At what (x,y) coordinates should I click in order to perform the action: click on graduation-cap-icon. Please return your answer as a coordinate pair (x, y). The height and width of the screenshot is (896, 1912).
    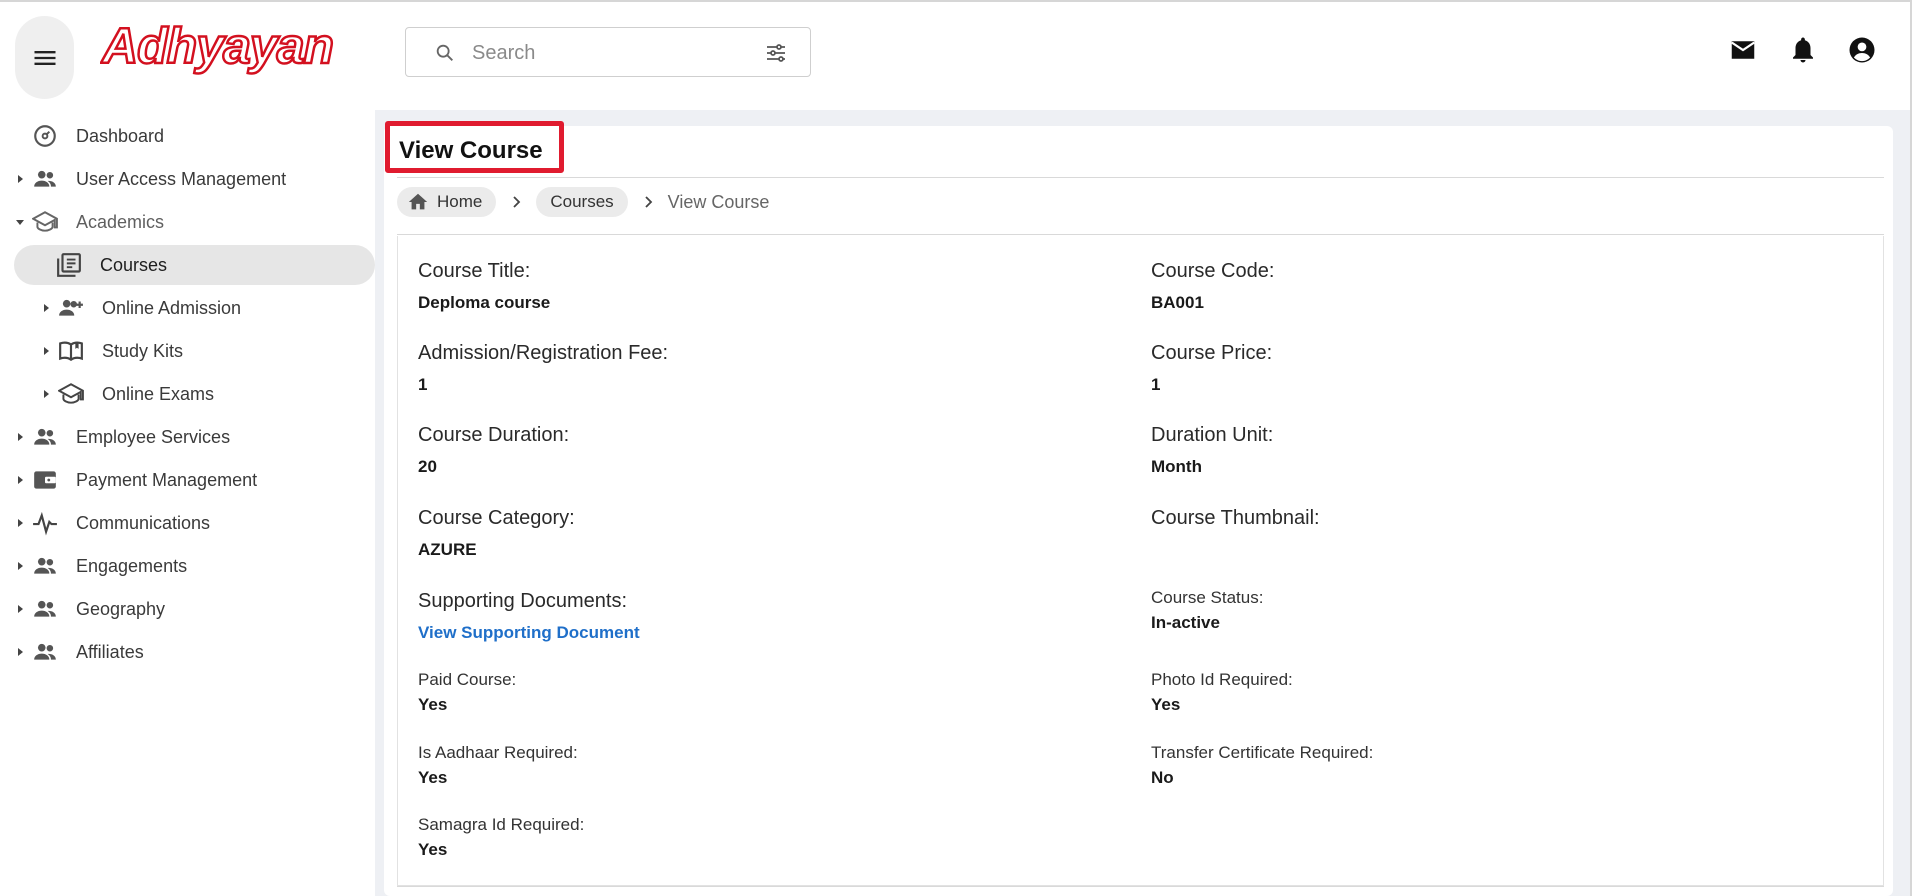
    Looking at the image, I should click on (45, 222).